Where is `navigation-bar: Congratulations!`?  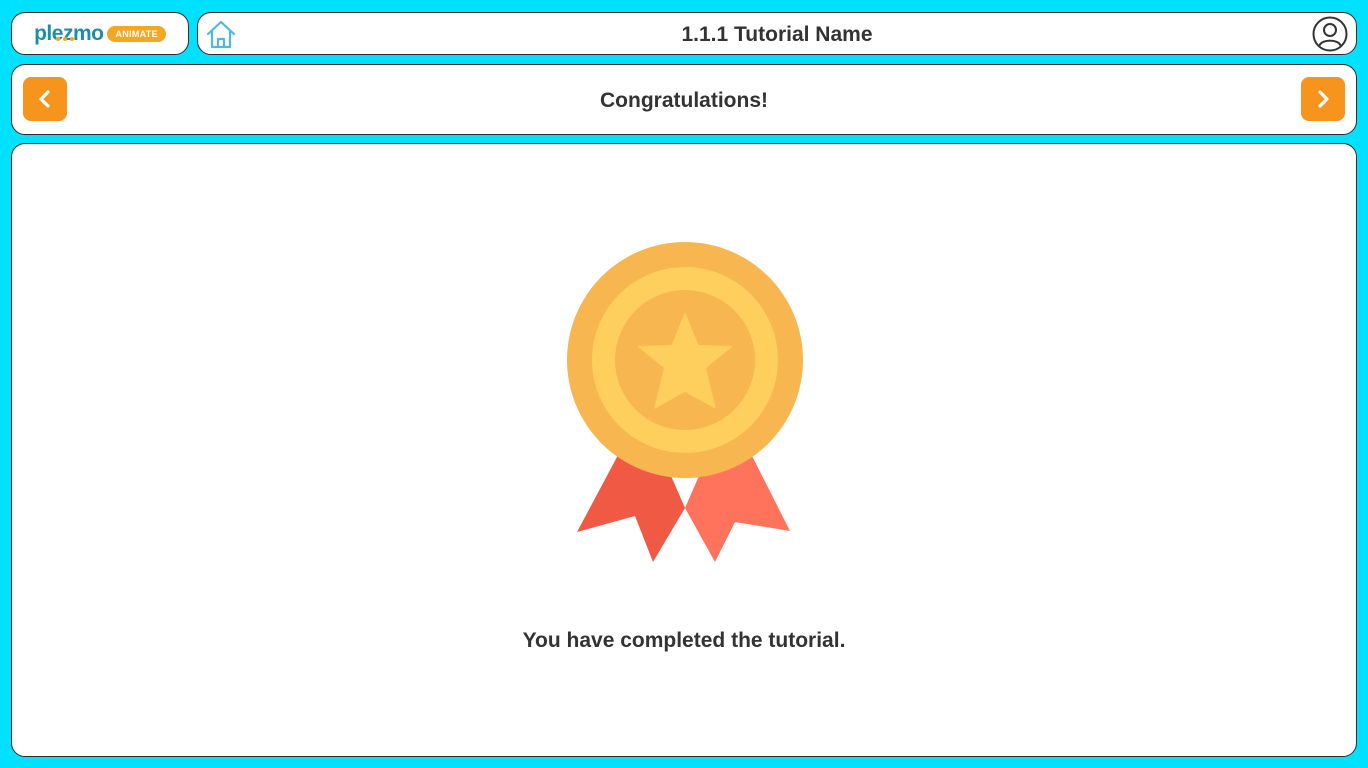 navigation-bar: Congratulations! is located at coordinates (684, 99).